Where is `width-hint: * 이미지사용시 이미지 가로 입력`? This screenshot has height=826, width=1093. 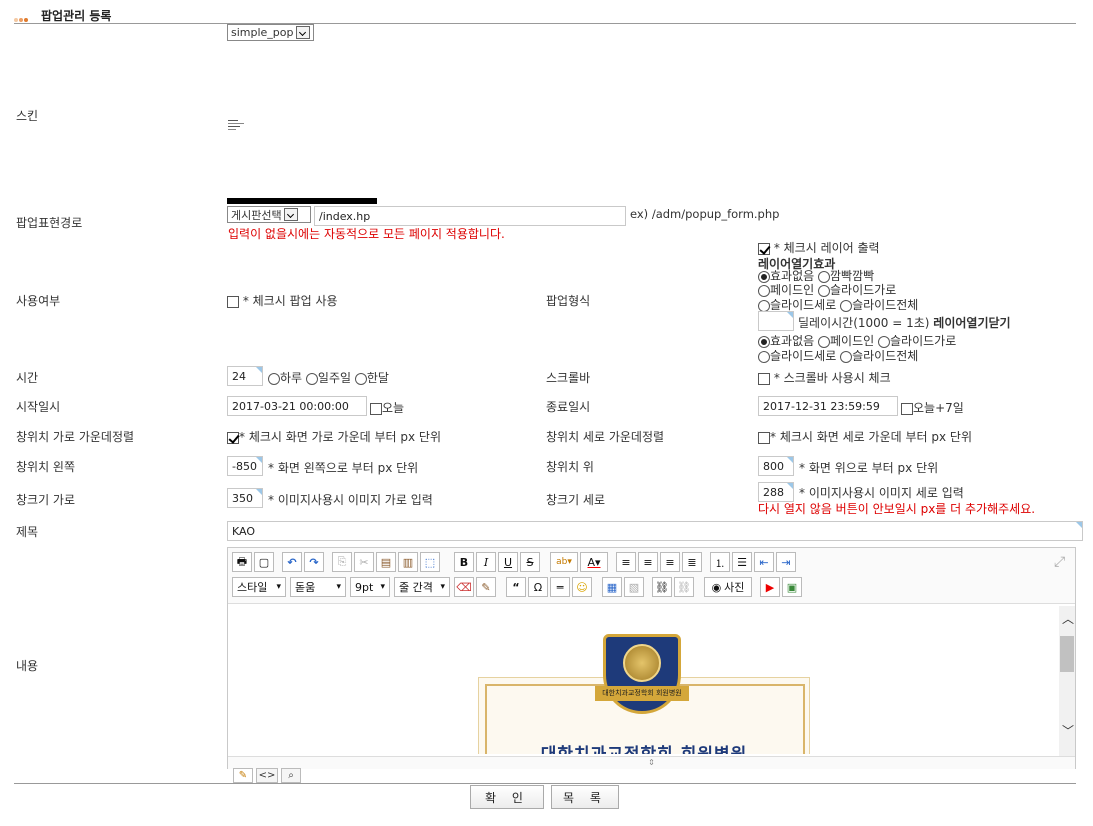
width-hint: * 이미지사용시 이미지 가로 입력 is located at coordinates (350, 500).